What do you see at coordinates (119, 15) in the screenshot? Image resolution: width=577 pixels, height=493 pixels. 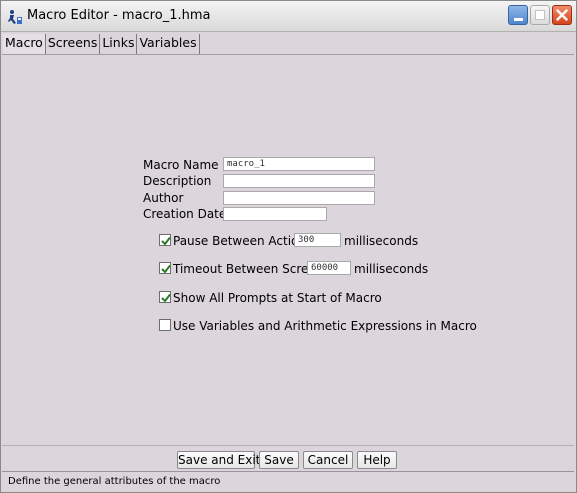 I see `window-title: Macro Editor - macro_1.hma` at bounding box center [119, 15].